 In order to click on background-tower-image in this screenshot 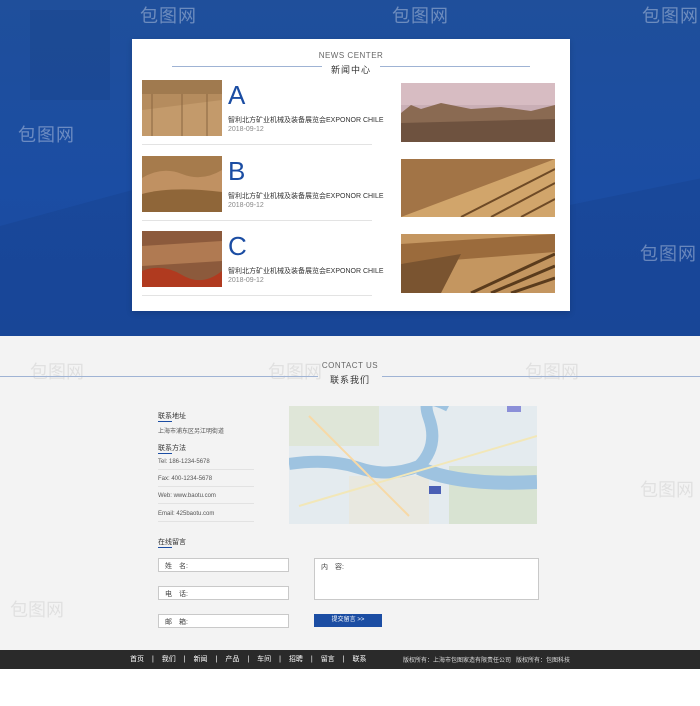, I will do `click(70, 55)`.